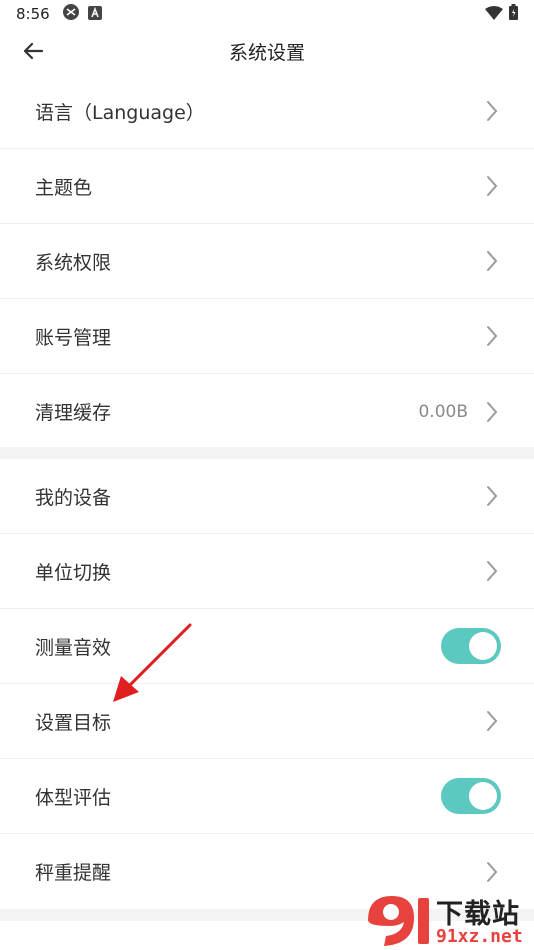 The image size is (534, 950). I want to click on setting-label: 清理缓存, so click(73, 413).